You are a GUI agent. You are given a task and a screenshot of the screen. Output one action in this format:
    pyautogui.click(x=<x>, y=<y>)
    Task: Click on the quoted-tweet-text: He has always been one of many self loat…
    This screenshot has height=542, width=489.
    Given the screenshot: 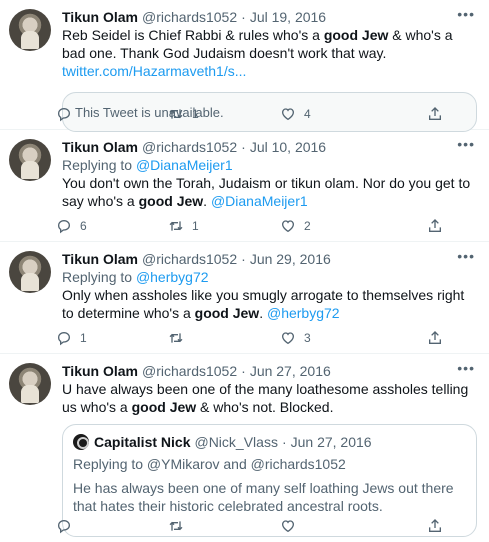 What is the action you would take?
    pyautogui.click(x=263, y=497)
    